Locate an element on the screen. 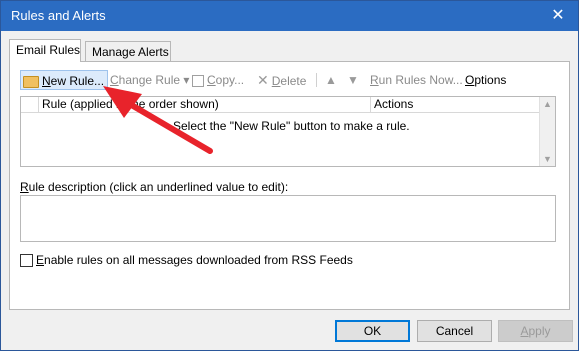 The height and width of the screenshot is (351, 579). delete-rule-button: ✕ Delete is located at coordinates (281, 80).